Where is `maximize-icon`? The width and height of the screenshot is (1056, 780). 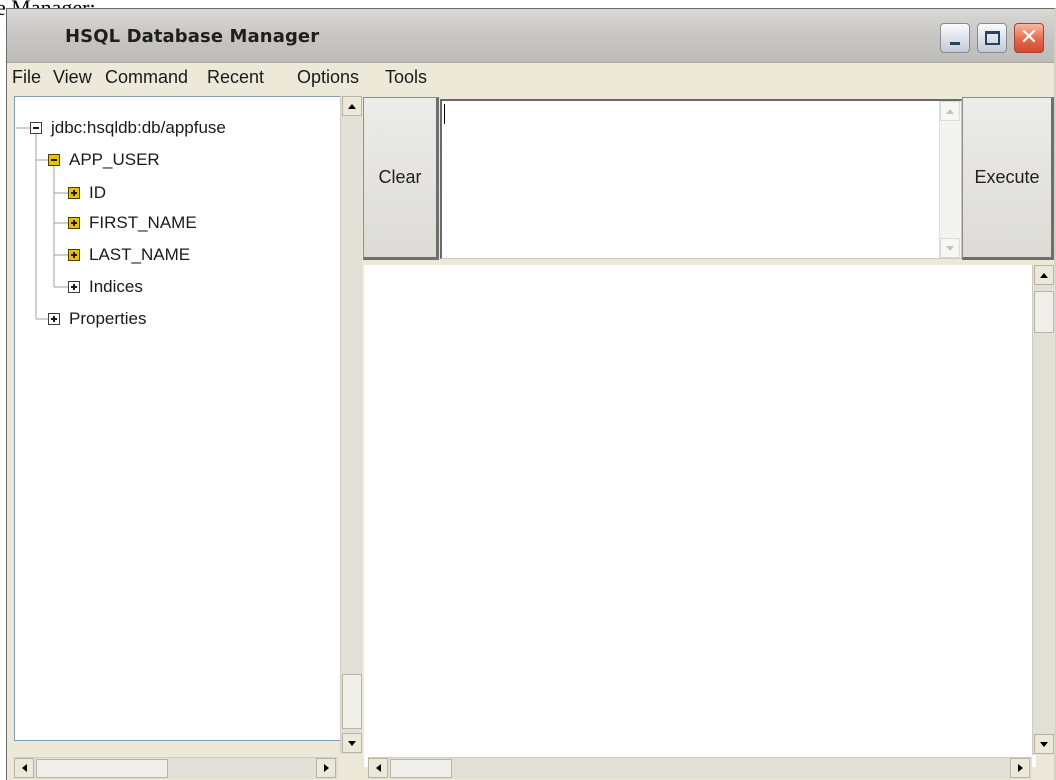 maximize-icon is located at coordinates (992, 38).